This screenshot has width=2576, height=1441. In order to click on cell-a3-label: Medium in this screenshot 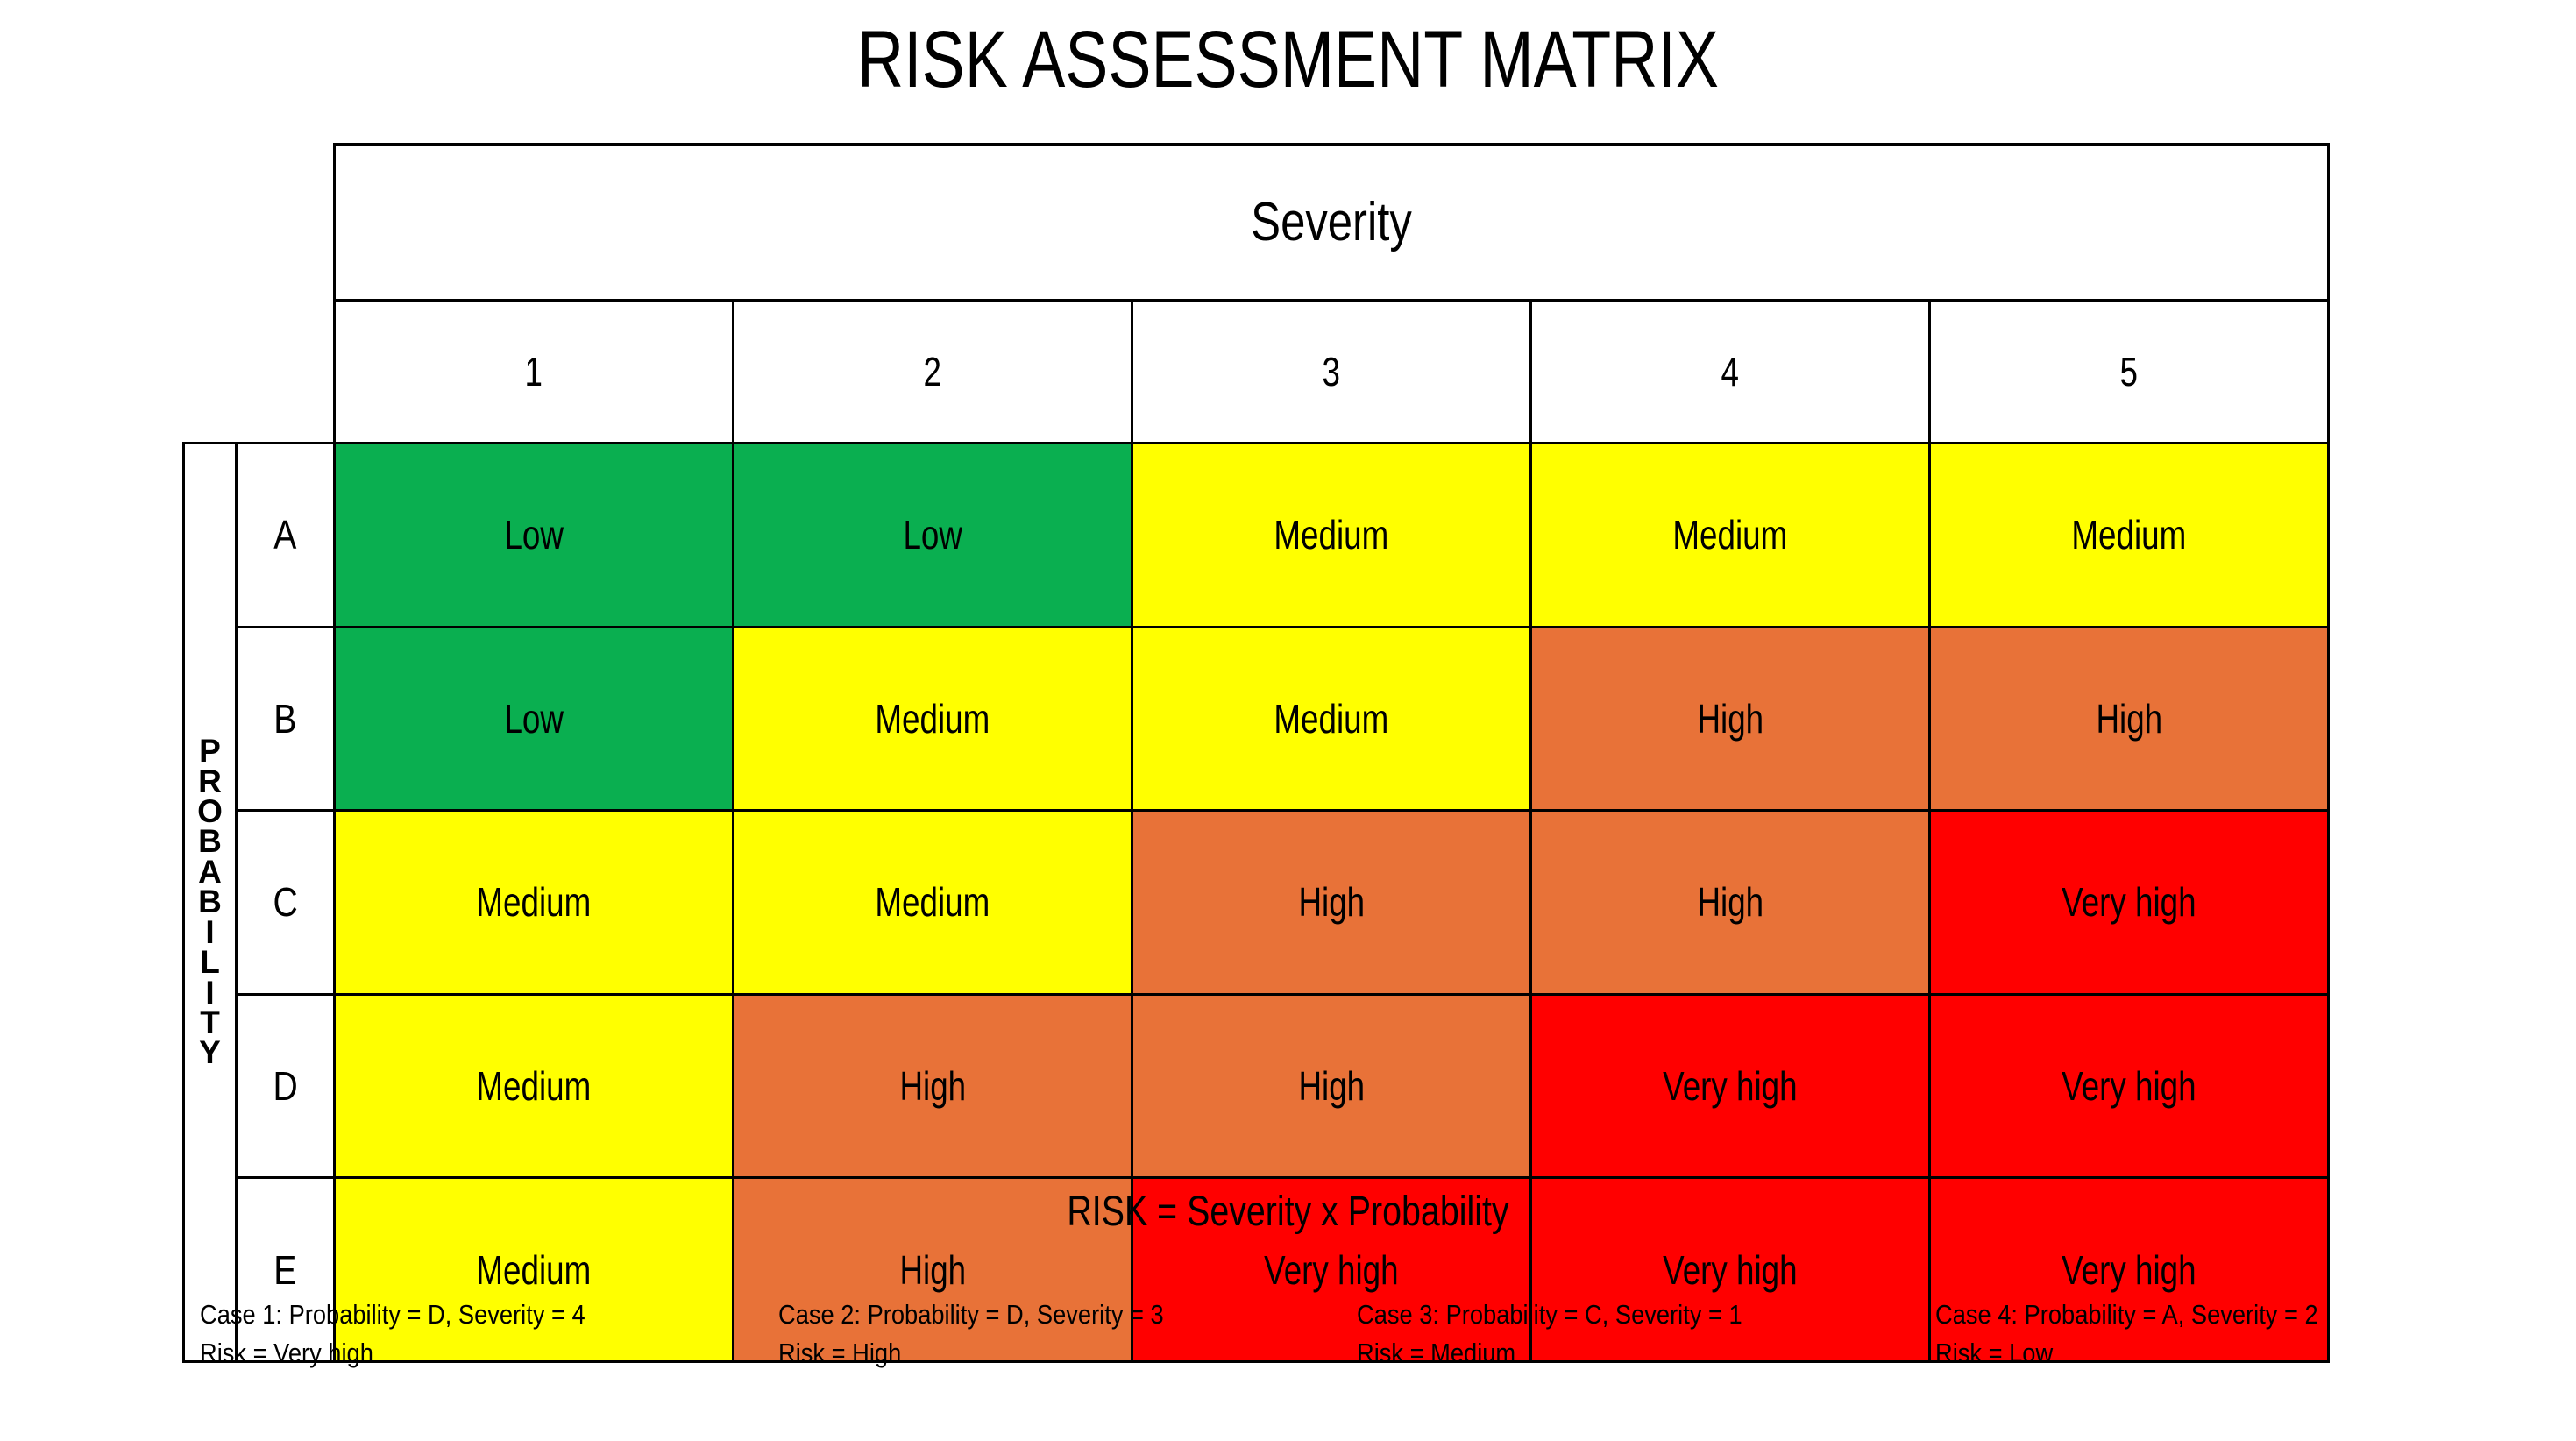, I will do `click(1331, 535)`.